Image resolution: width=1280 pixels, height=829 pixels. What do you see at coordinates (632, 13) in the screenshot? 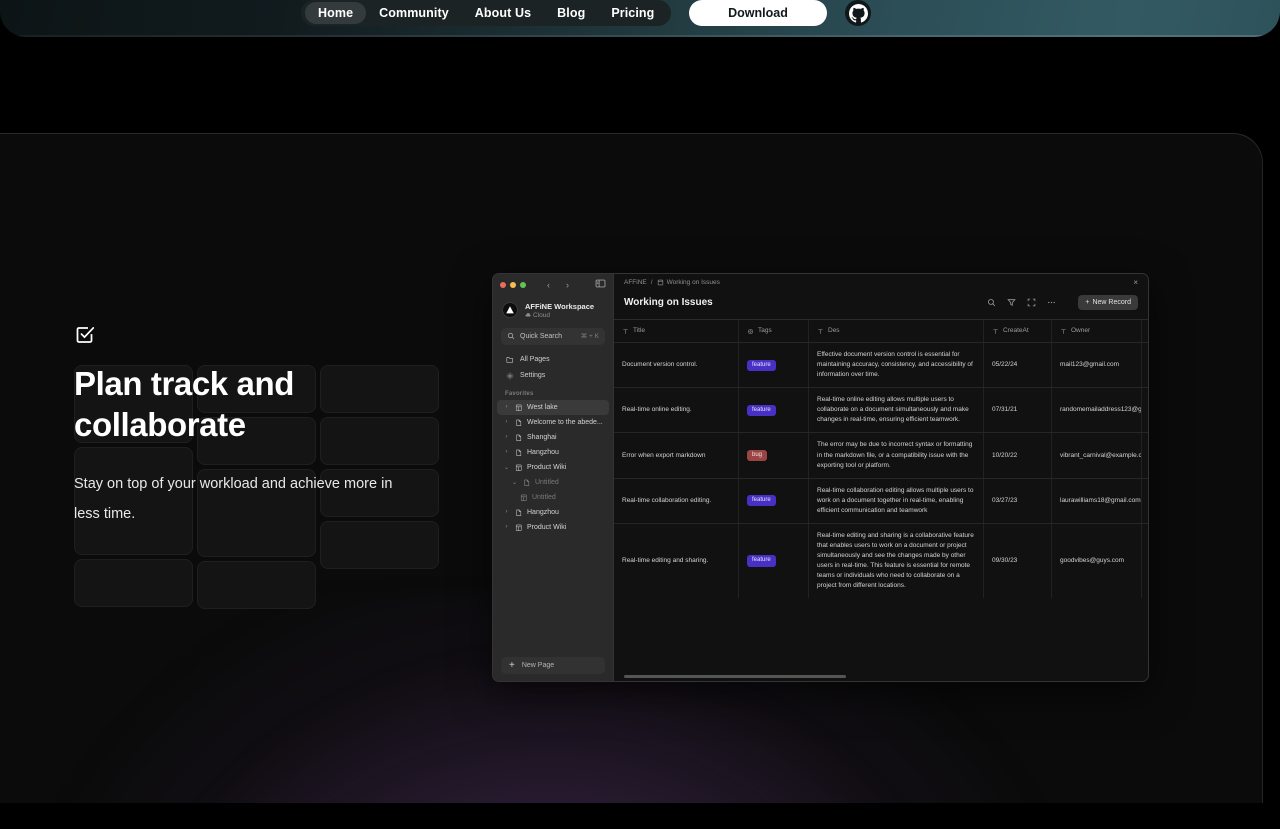
I see `nav-item-pricing: Pricing` at bounding box center [632, 13].